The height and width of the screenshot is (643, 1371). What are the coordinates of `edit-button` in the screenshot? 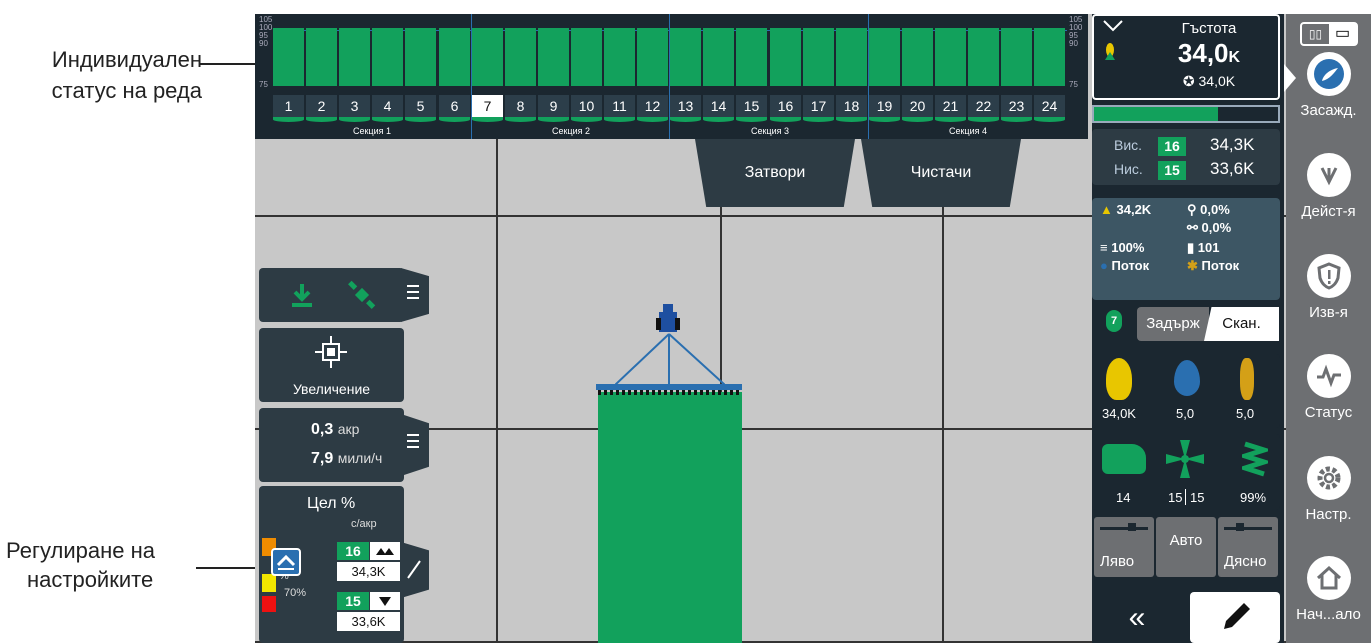 It's located at (1235, 617).